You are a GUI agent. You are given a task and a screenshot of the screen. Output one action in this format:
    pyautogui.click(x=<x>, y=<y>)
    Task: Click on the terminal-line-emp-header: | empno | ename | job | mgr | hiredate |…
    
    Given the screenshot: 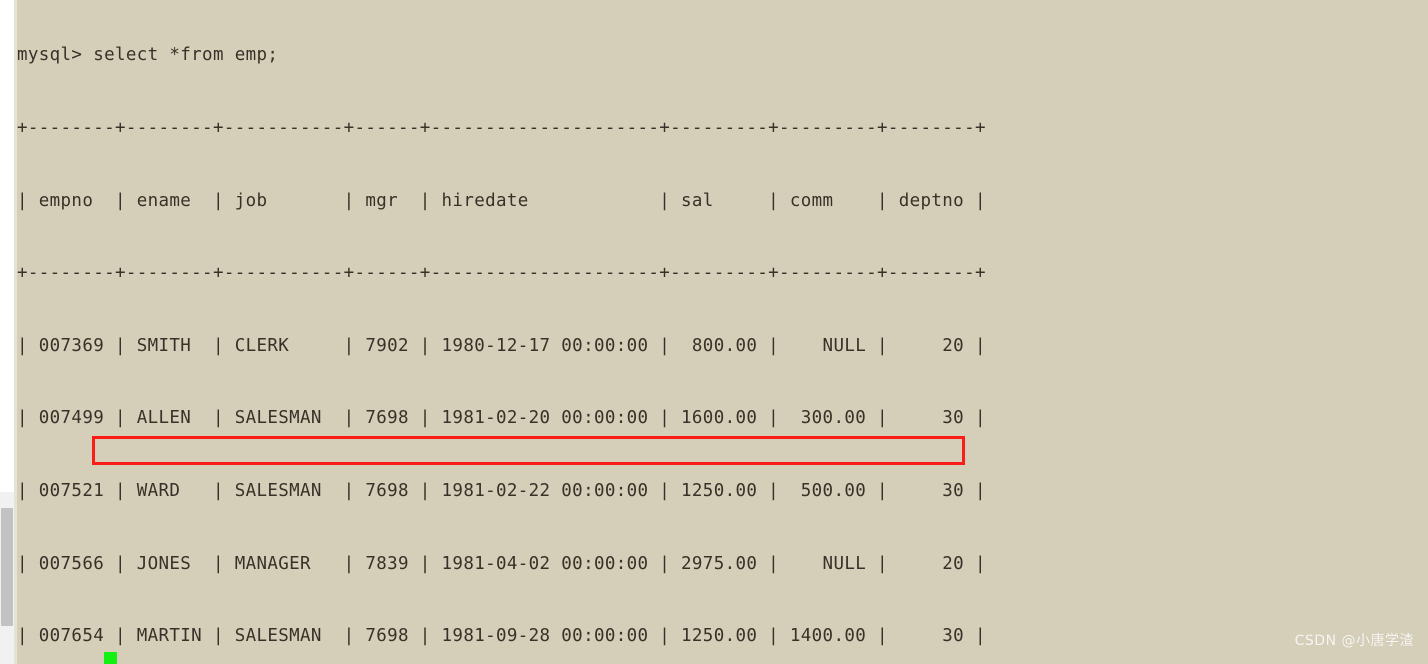 What is the action you would take?
    pyautogui.click(x=501, y=200)
    